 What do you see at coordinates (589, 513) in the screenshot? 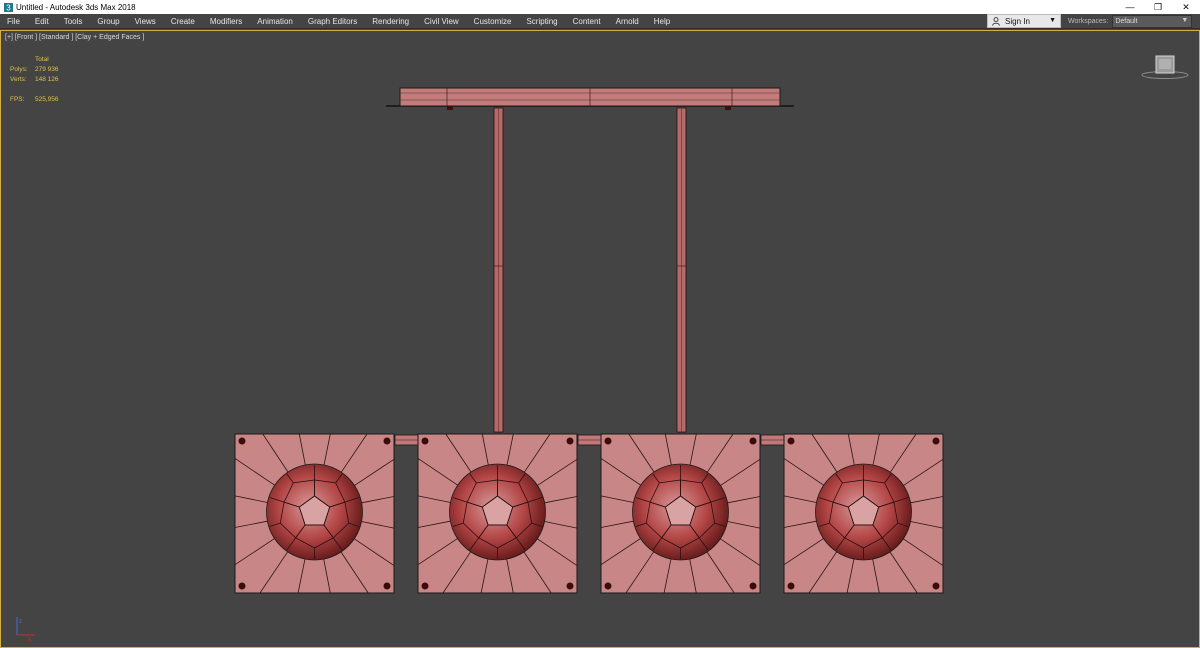
I see `lamp-panels` at bounding box center [589, 513].